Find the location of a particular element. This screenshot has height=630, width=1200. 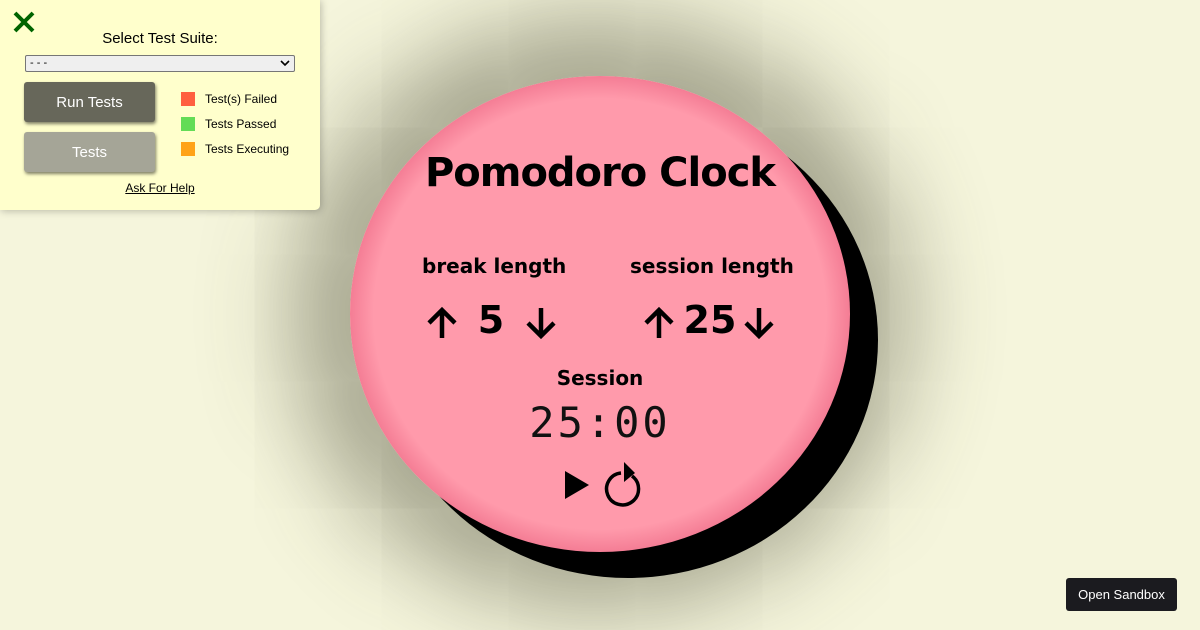

reset-button is located at coordinates (624, 487).